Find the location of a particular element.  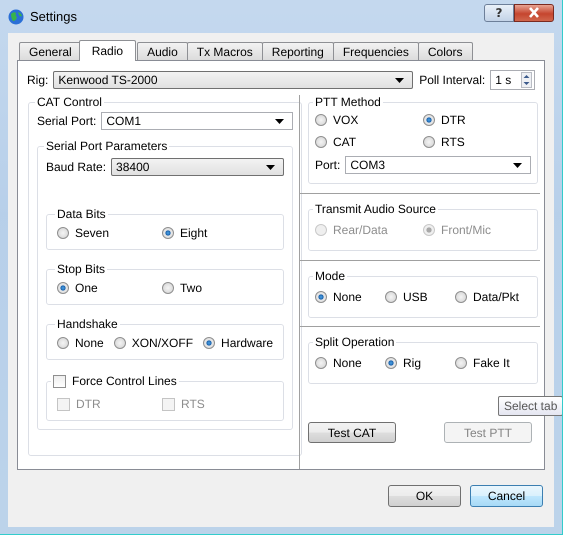

test-cat-button: Test CAT is located at coordinates (352, 432).